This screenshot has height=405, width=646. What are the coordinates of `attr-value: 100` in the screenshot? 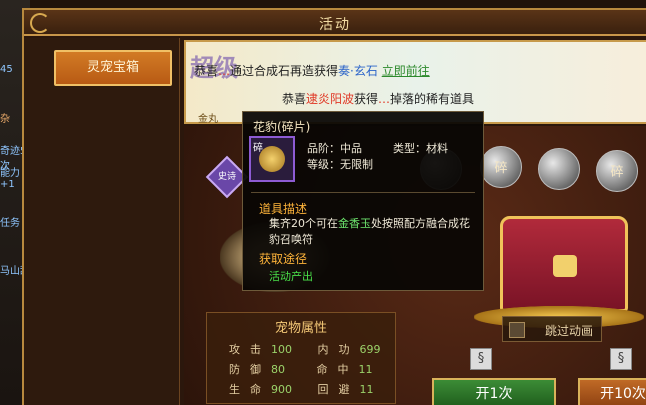 It's located at (281, 349).